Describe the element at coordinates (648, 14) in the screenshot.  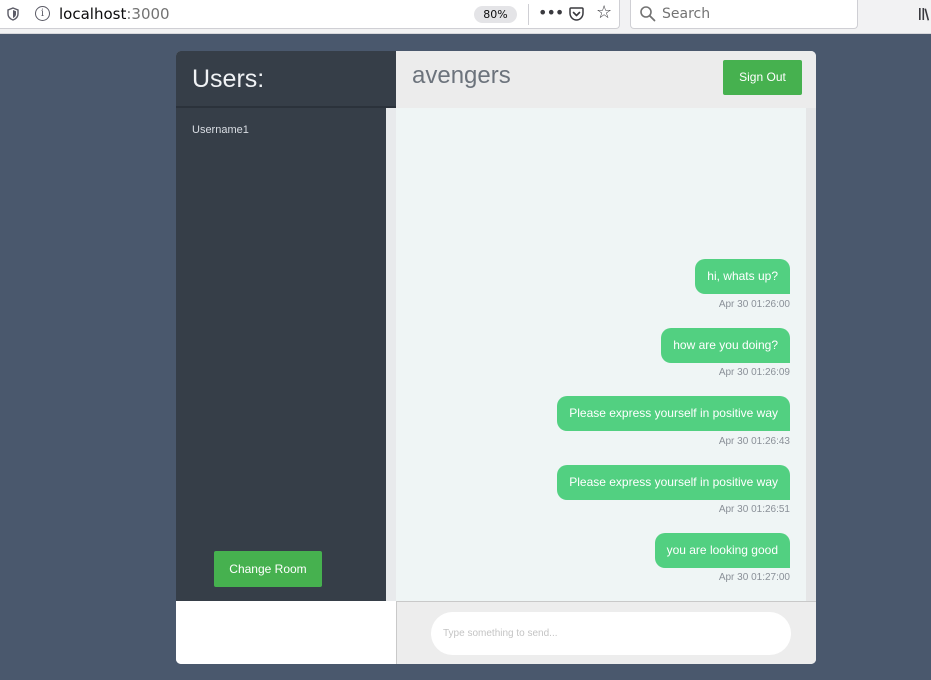
I see `search-icon` at that location.